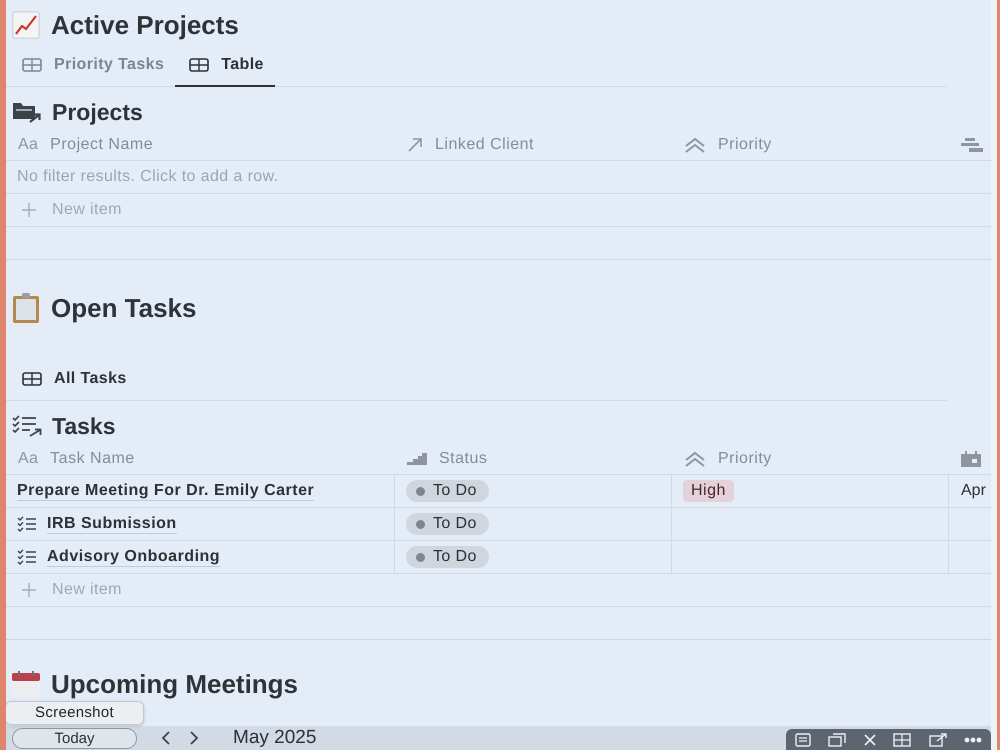  I want to click on folder-arrow-icon, so click(27, 112).